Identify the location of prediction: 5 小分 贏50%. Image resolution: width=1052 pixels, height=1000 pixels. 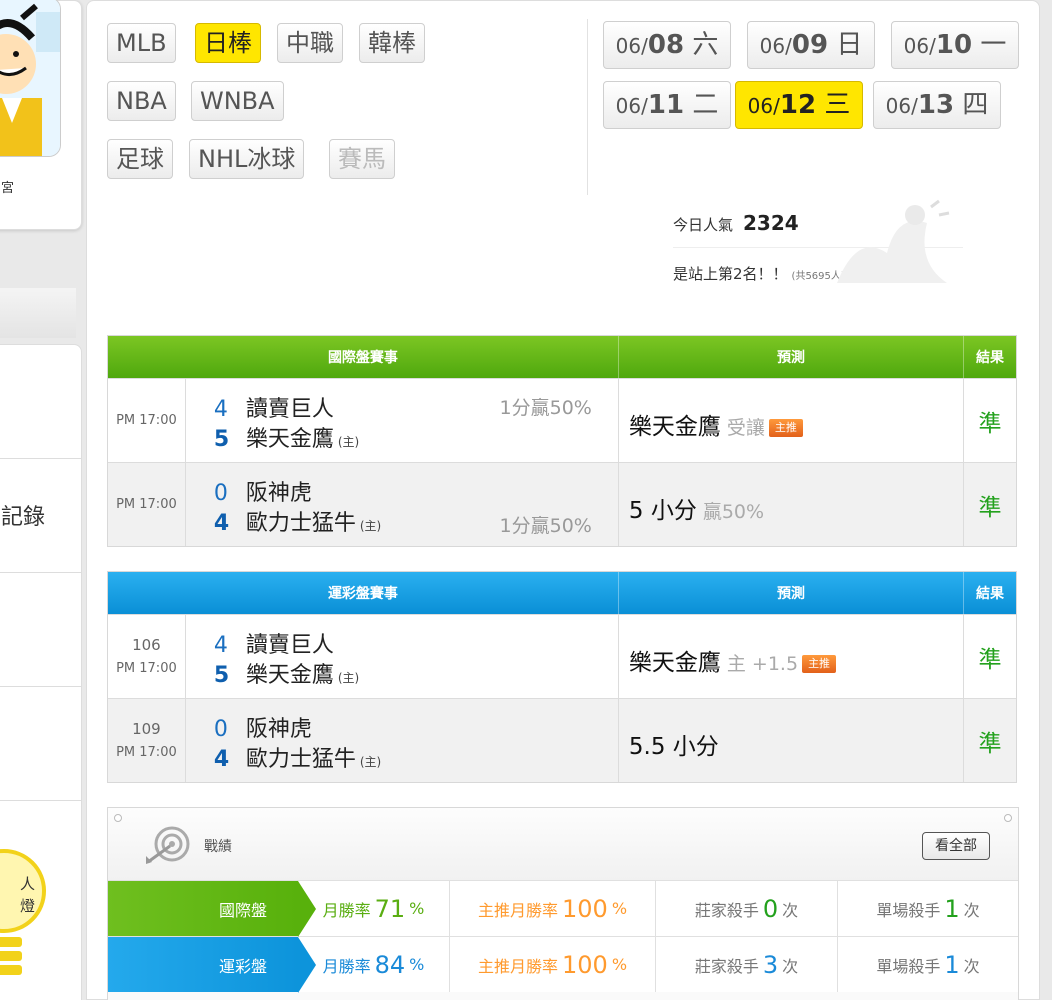
(792, 504).